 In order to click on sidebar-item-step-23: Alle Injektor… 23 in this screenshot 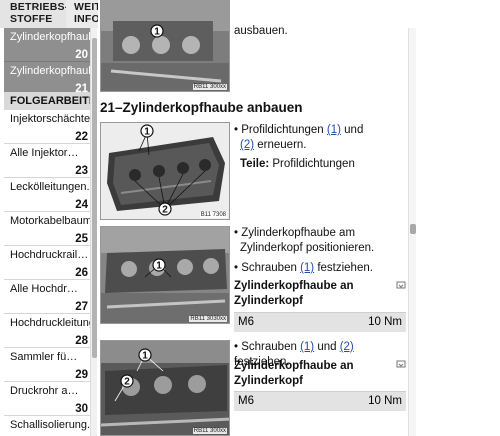, I will do `click(47, 161)`.